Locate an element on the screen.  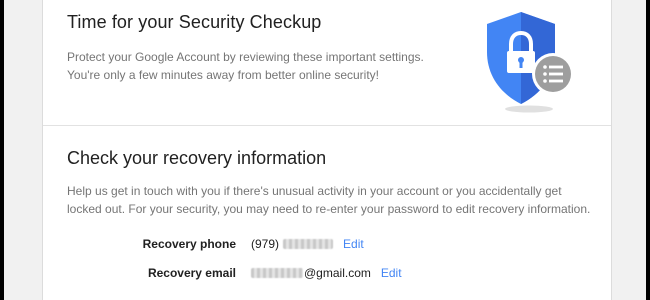
recovery-email-value: @gmail.com Edit is located at coordinates (326, 273).